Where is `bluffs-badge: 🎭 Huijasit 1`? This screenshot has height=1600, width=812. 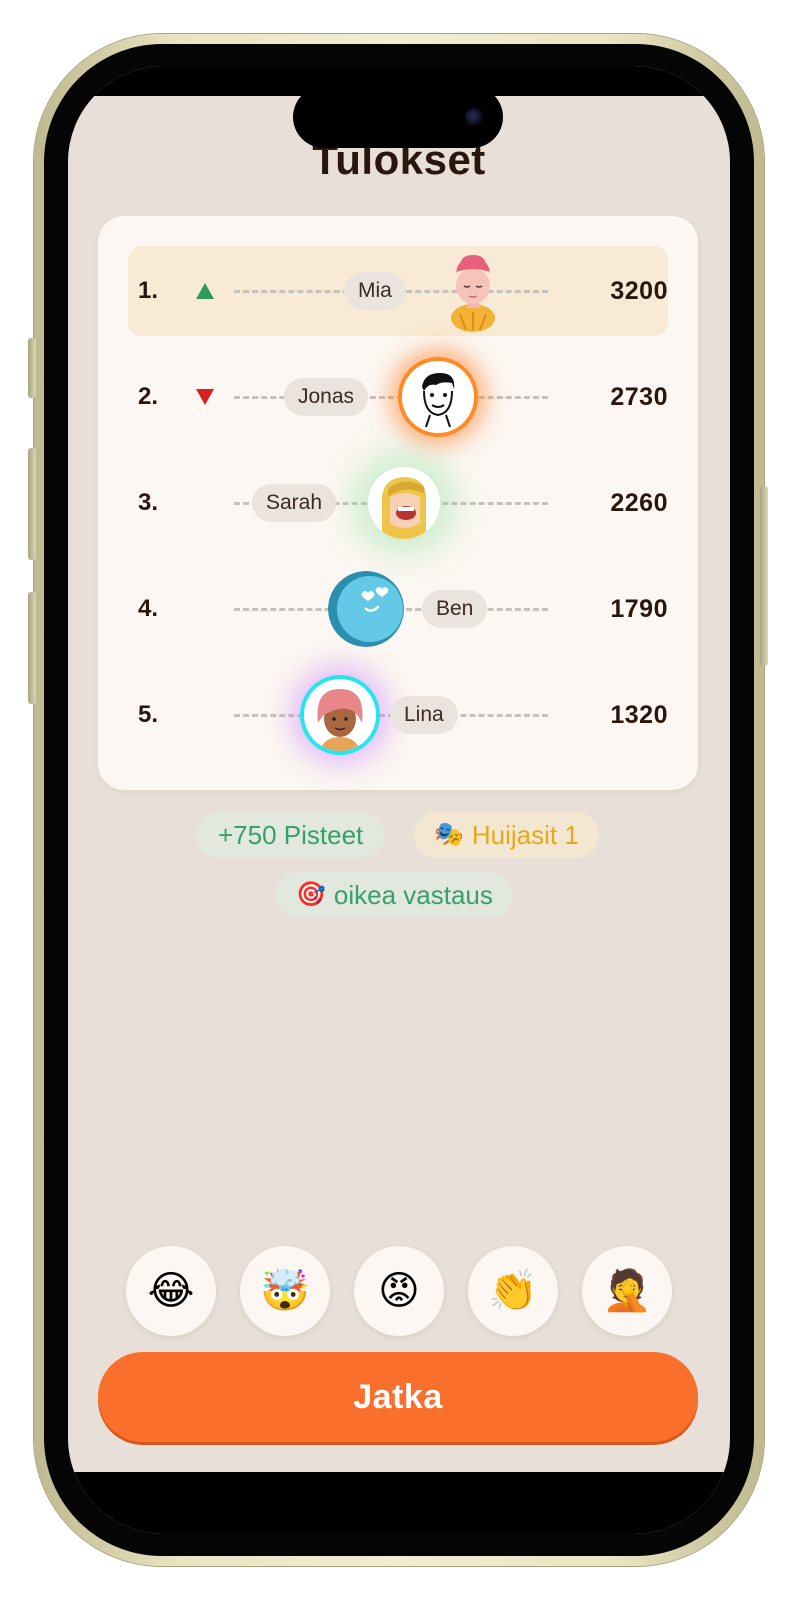 bluffs-badge: 🎭 Huijasit 1 is located at coordinates (506, 835).